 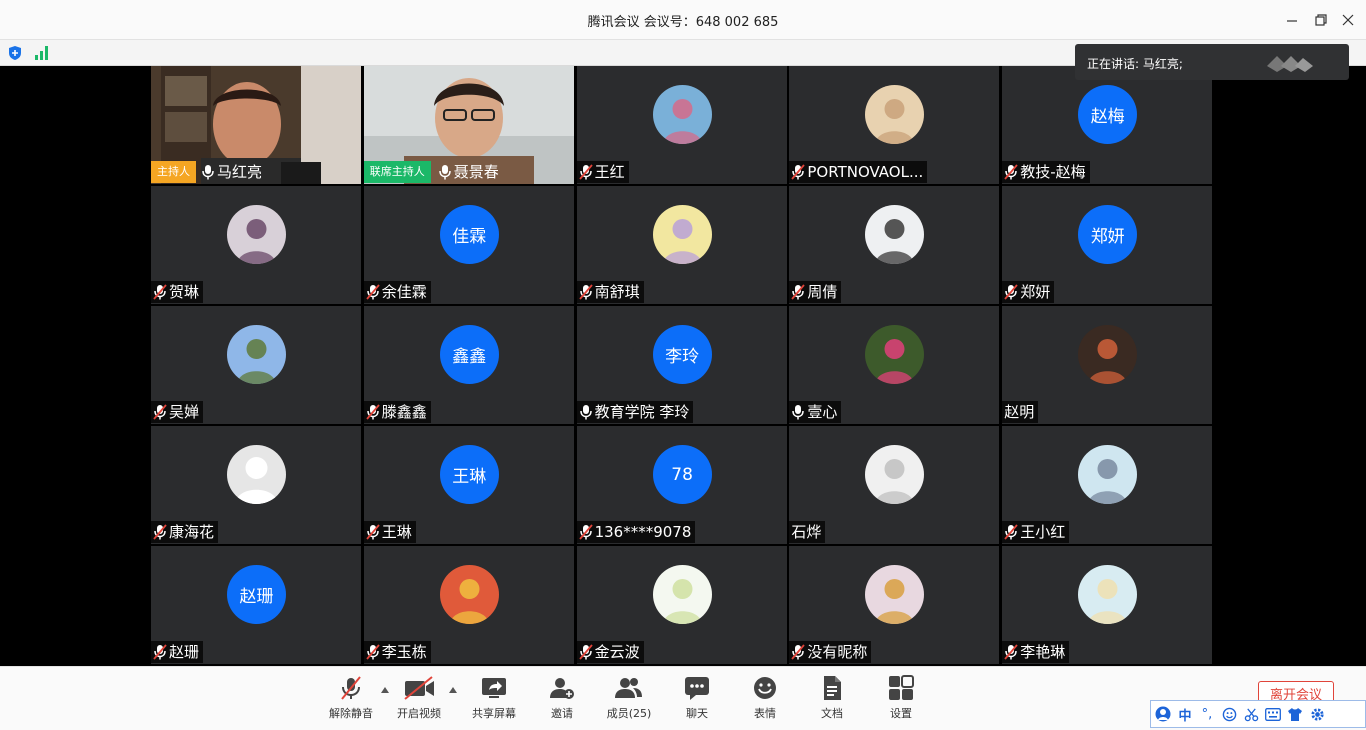 I want to click on share-screen-button: 共享屏幕, so click(x=494, y=701).